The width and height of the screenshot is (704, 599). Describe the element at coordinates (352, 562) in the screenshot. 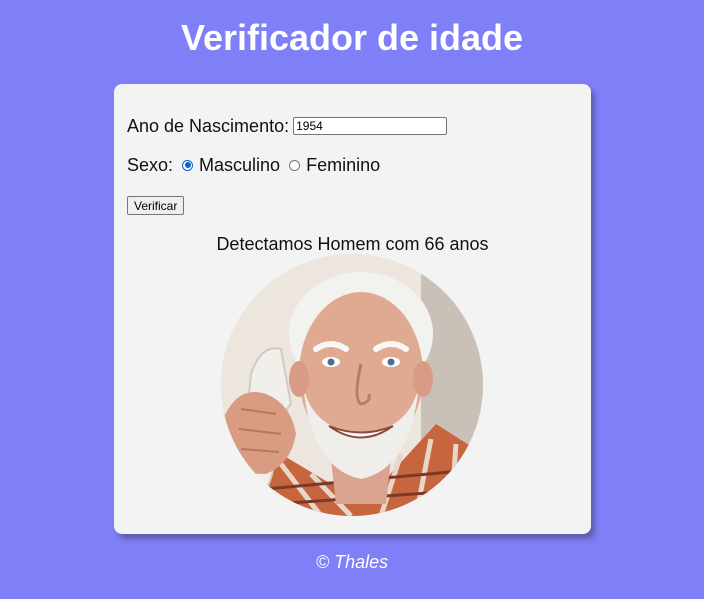

I see `footer-credit: © Thales` at that location.